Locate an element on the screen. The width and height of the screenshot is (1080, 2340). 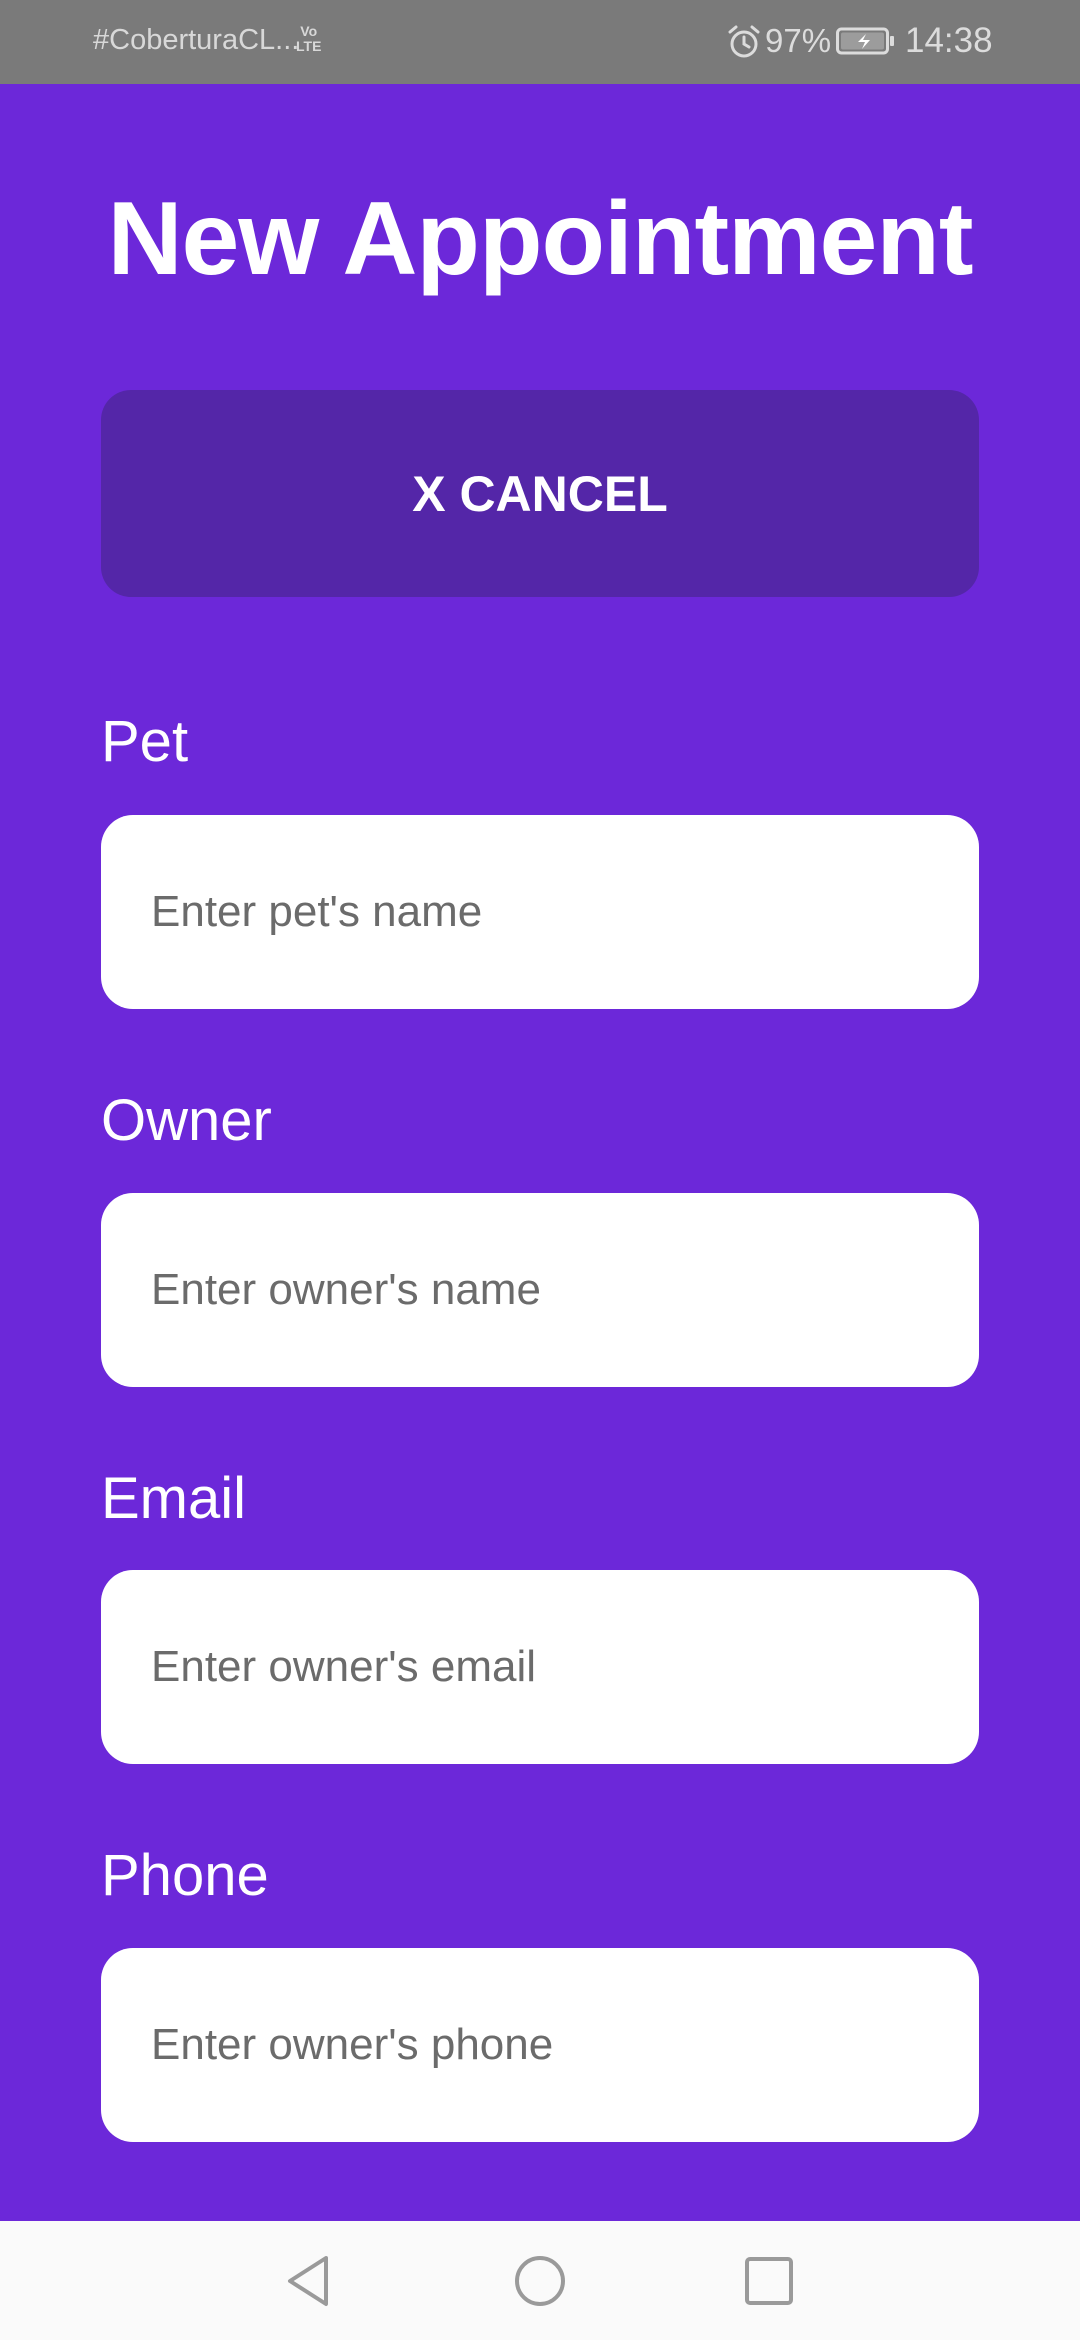
page-title: New Appointment is located at coordinates (540, 239).